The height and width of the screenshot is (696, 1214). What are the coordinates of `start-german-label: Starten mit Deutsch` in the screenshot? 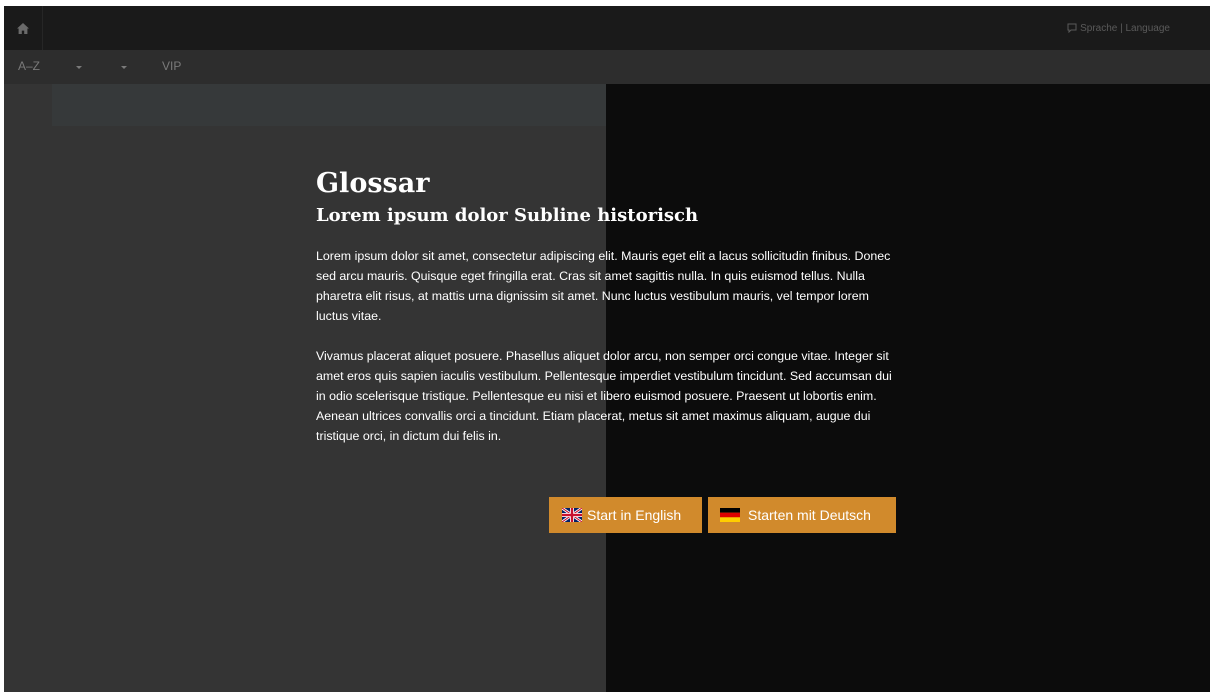 It's located at (809, 515).